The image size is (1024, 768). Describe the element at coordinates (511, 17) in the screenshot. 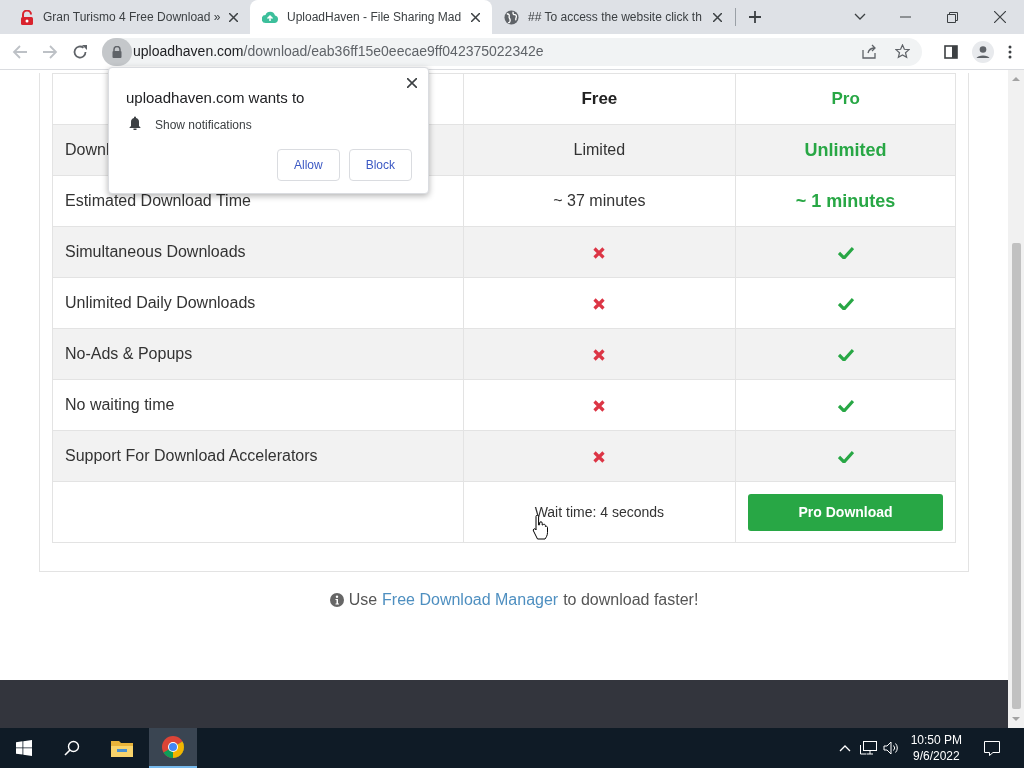

I see `globe-icon` at that location.